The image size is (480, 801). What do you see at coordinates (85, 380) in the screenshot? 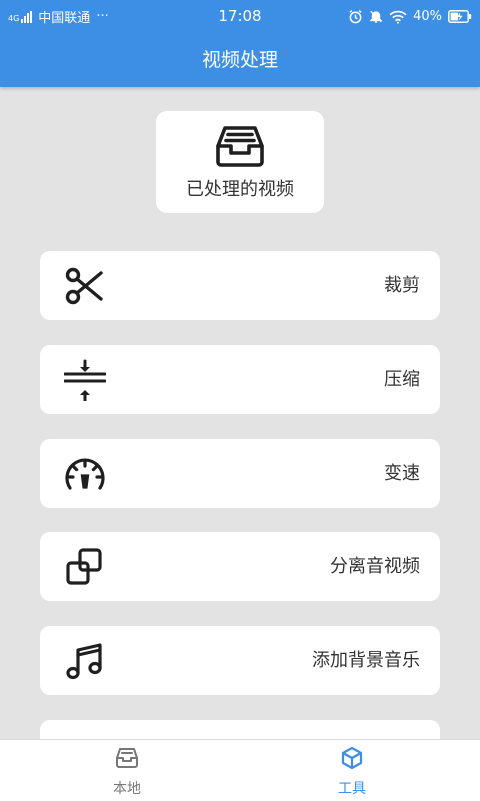
I see `compress-icon` at bounding box center [85, 380].